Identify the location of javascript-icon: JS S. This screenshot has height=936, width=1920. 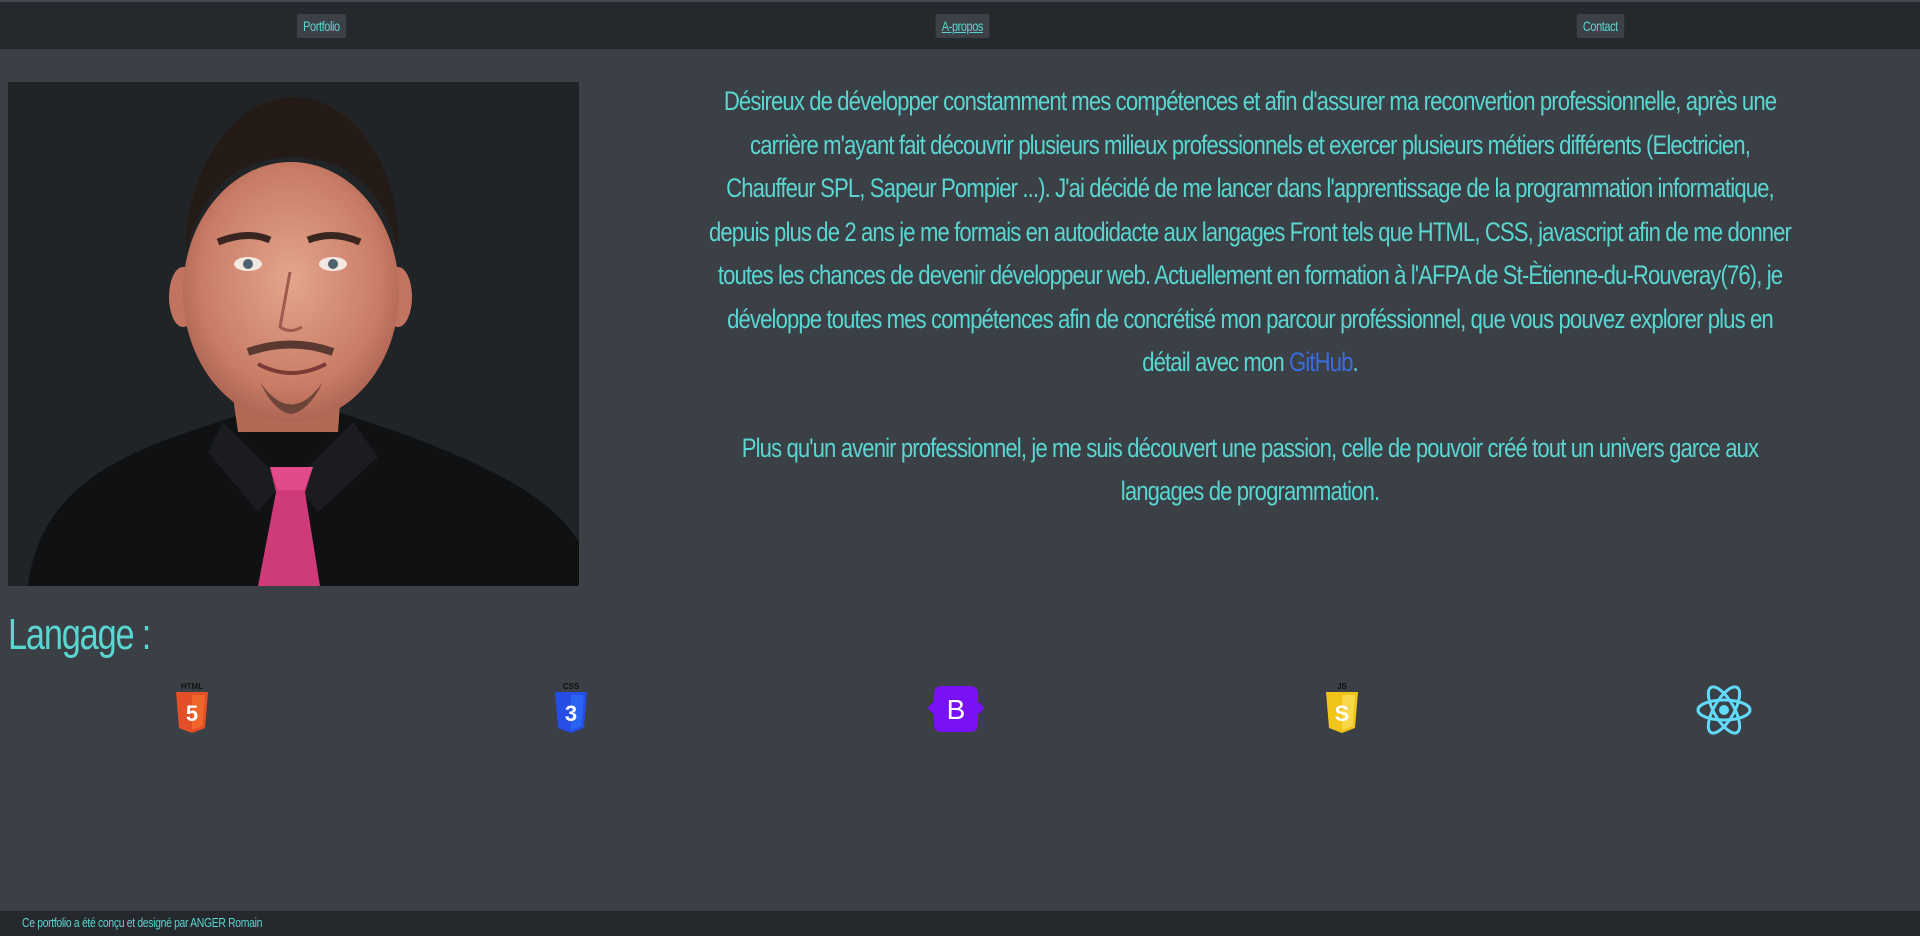
(1342, 710).